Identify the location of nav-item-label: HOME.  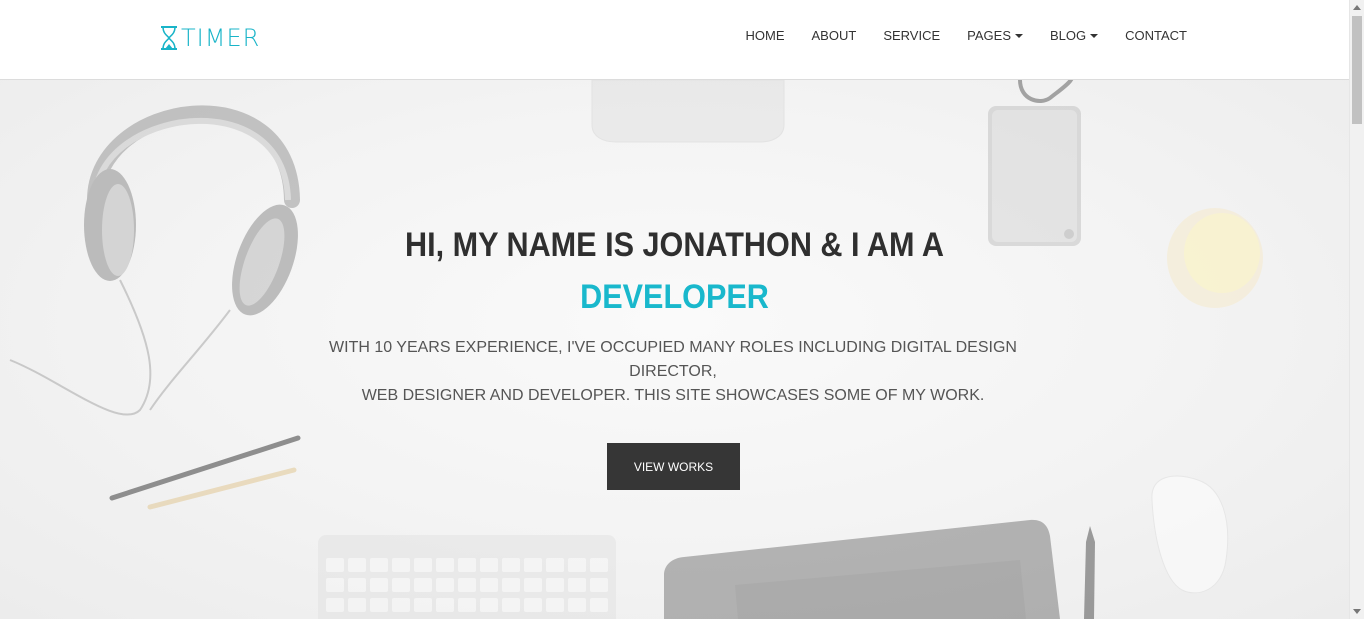
(765, 35).